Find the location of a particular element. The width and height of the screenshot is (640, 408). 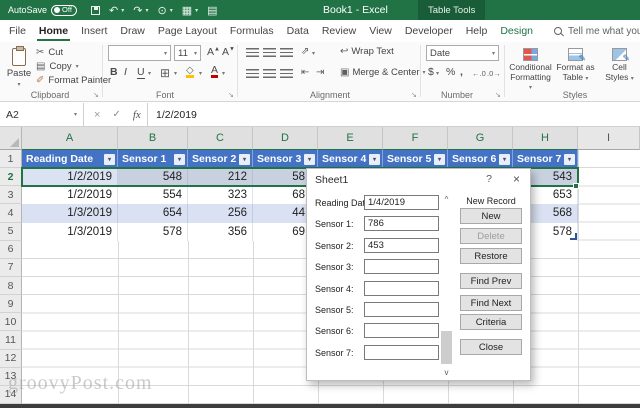

scrollbar-thumb is located at coordinates (446, 347).